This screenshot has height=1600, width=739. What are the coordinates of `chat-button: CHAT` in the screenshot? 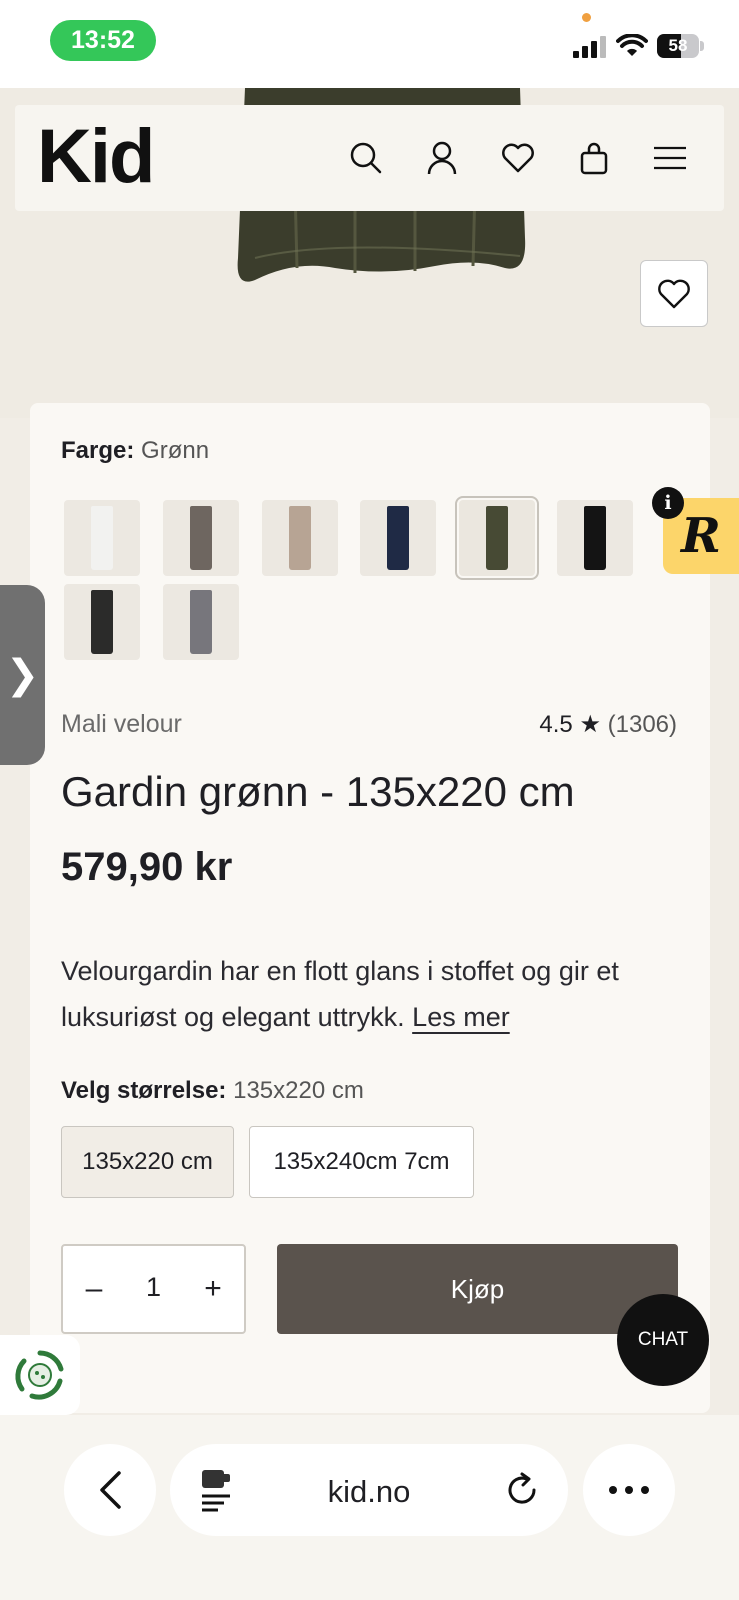 It's located at (663, 1340).